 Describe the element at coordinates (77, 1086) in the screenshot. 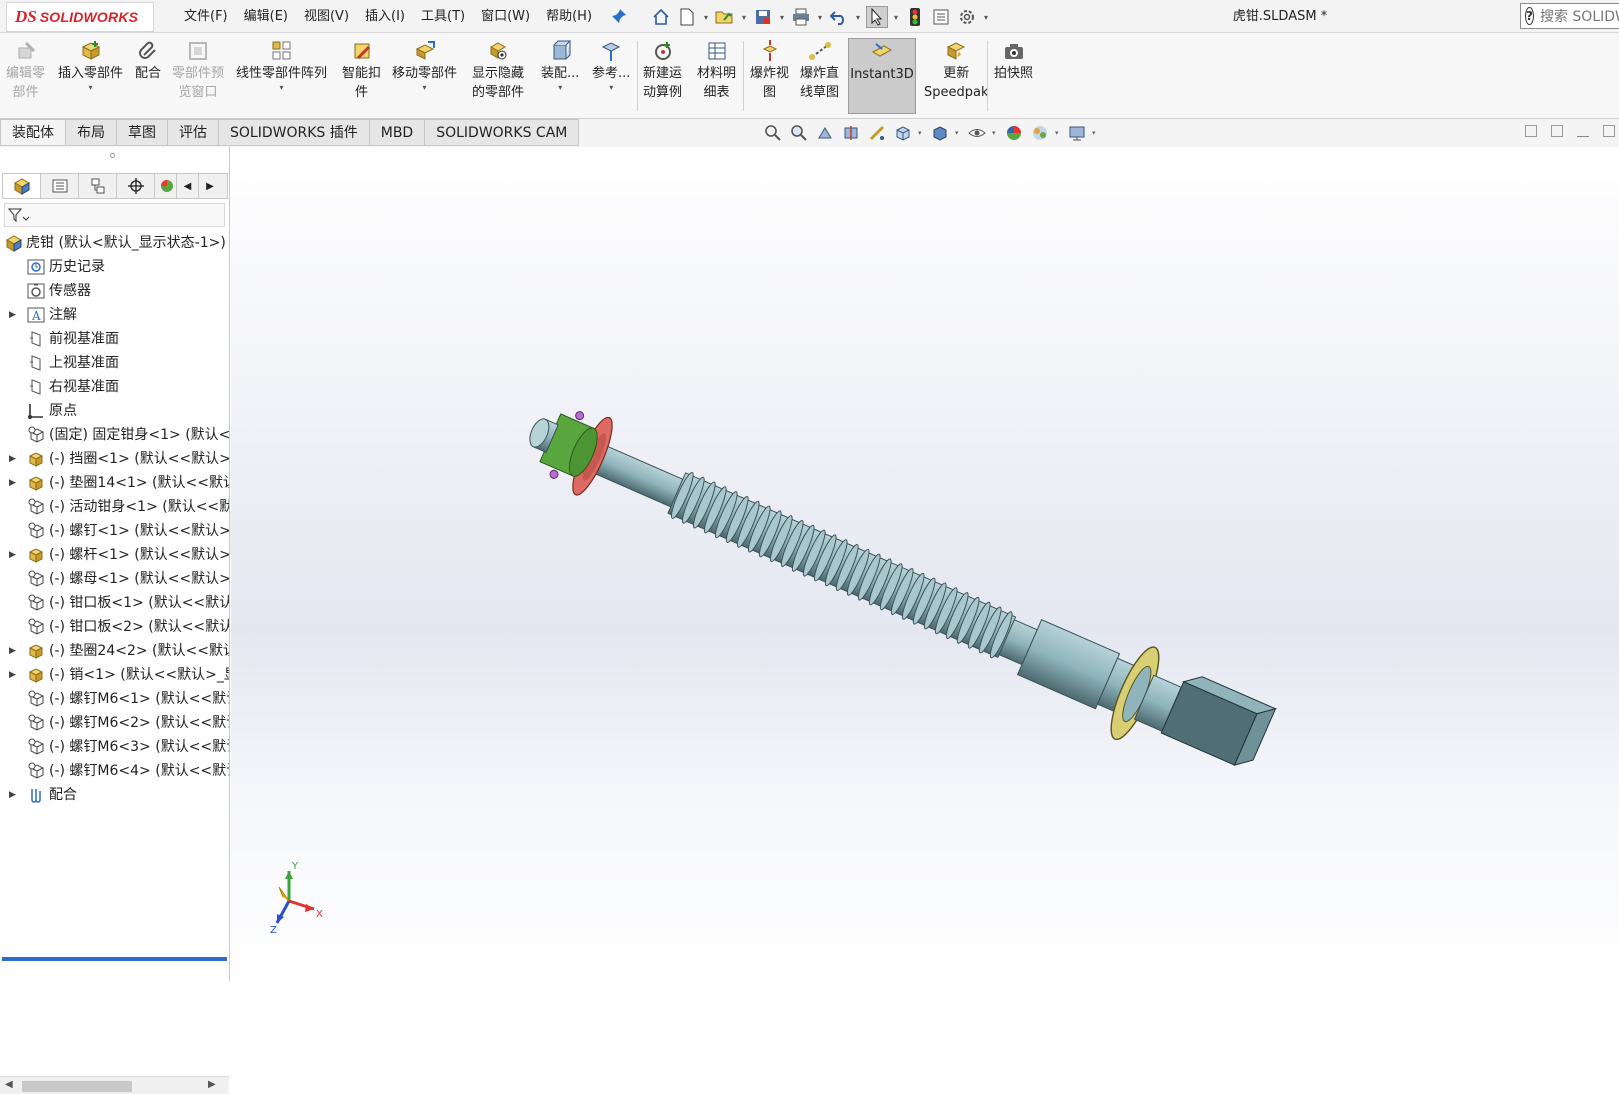

I see `scroll-thumb` at that location.